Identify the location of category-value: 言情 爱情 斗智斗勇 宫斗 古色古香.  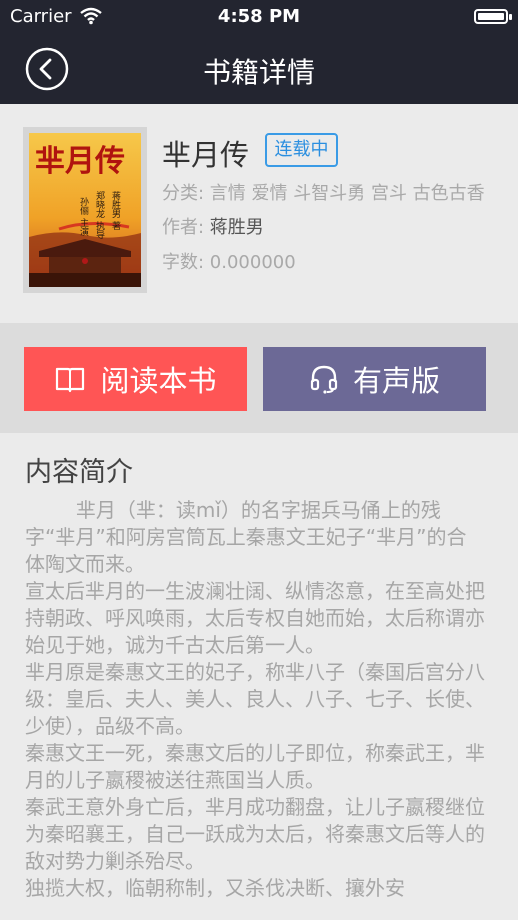
(347, 193).